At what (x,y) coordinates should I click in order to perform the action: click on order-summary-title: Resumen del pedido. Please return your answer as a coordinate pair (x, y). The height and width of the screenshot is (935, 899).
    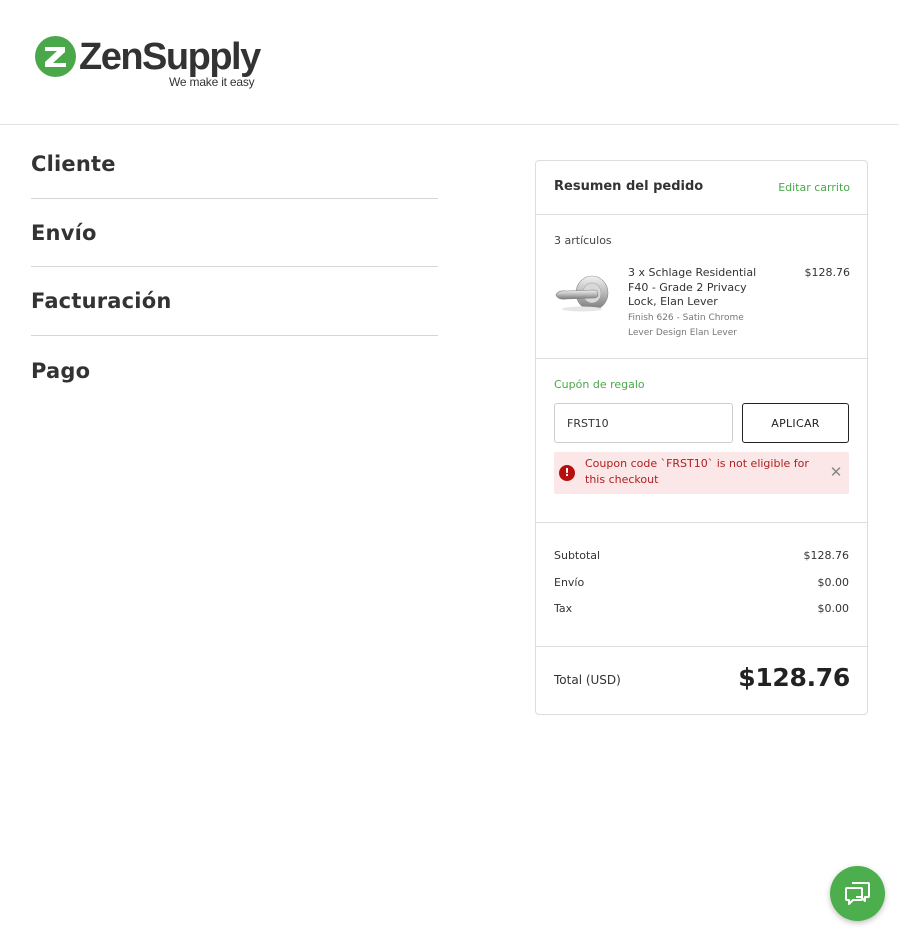
    Looking at the image, I should click on (629, 186).